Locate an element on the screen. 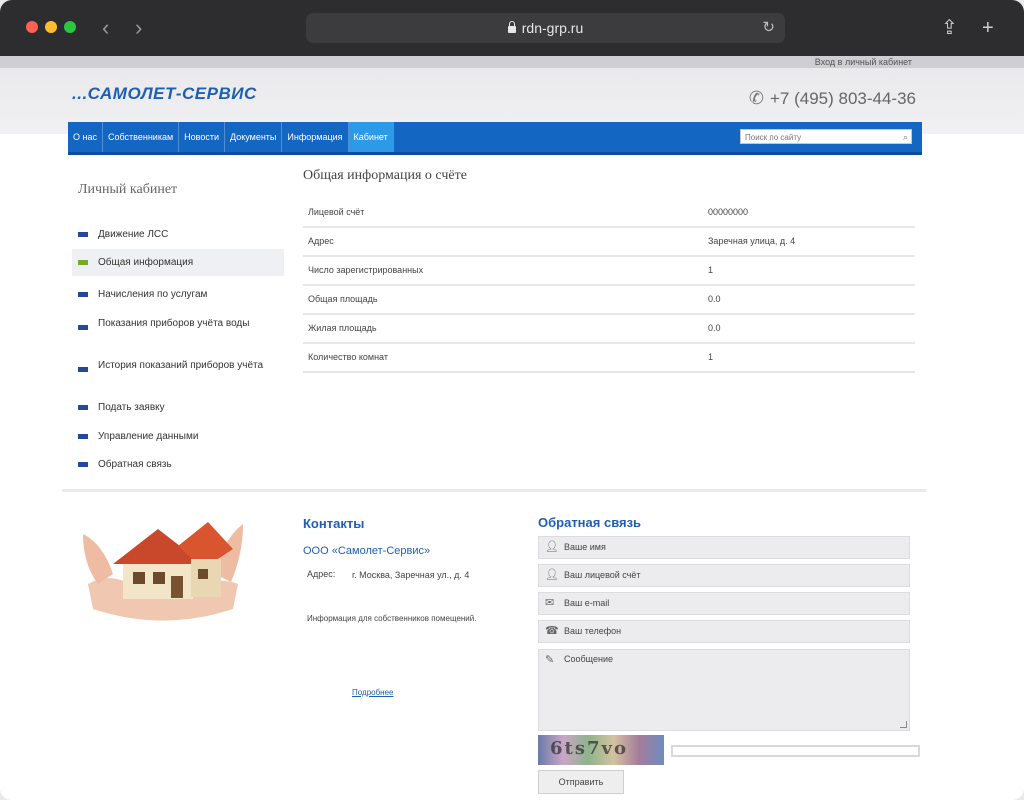  table-row: Общая площадь 0.0 is located at coordinates (609, 300).